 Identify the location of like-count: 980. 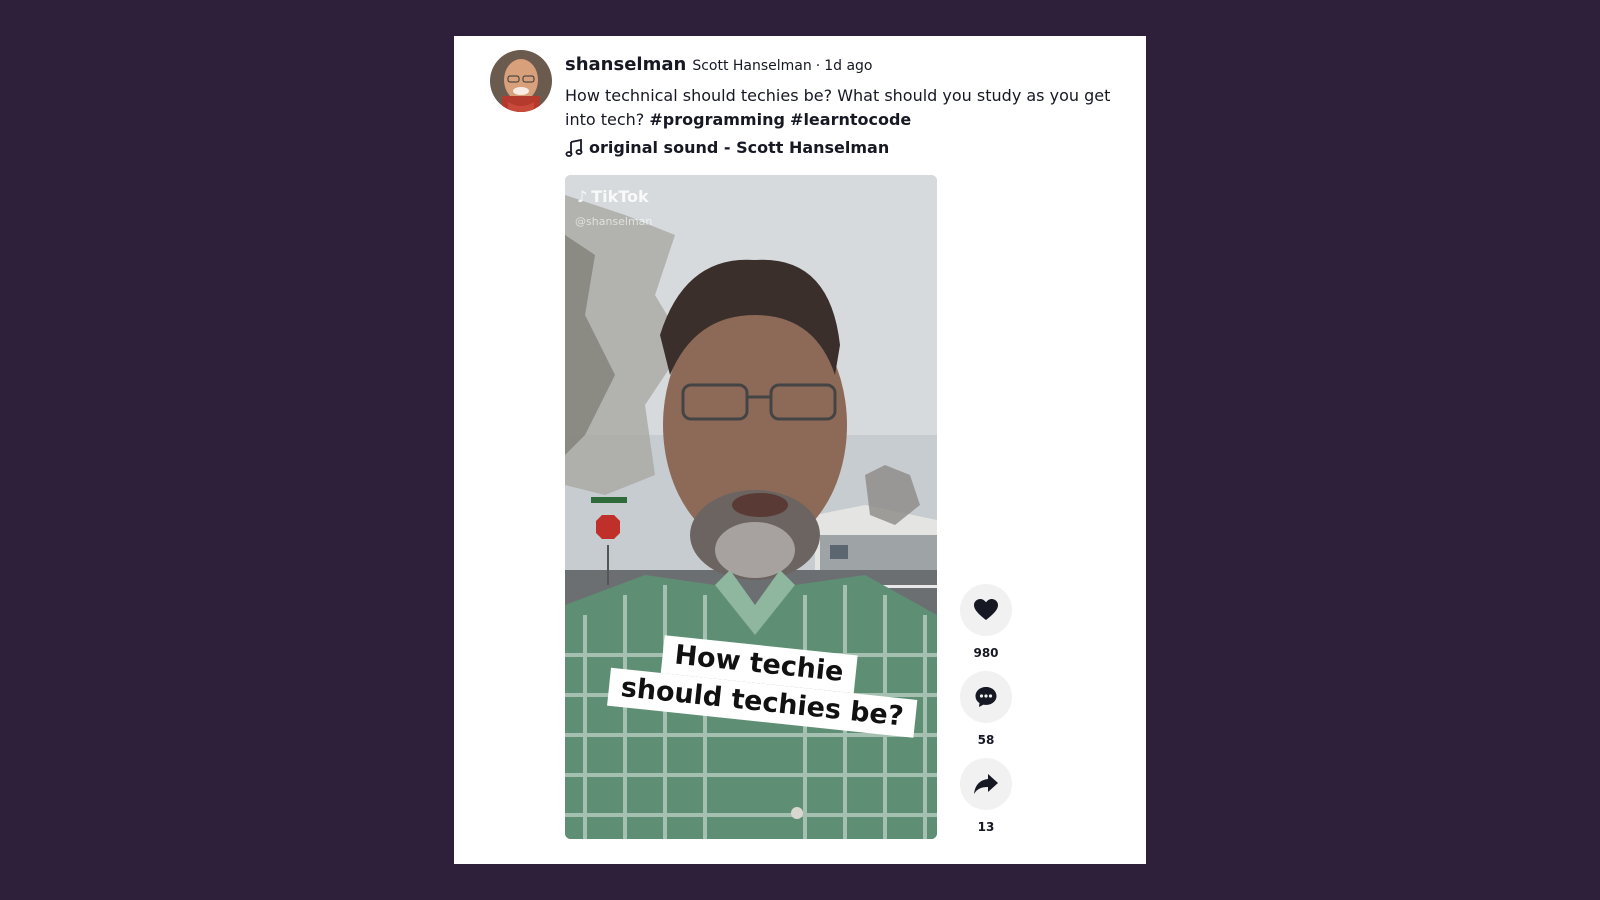
(986, 653).